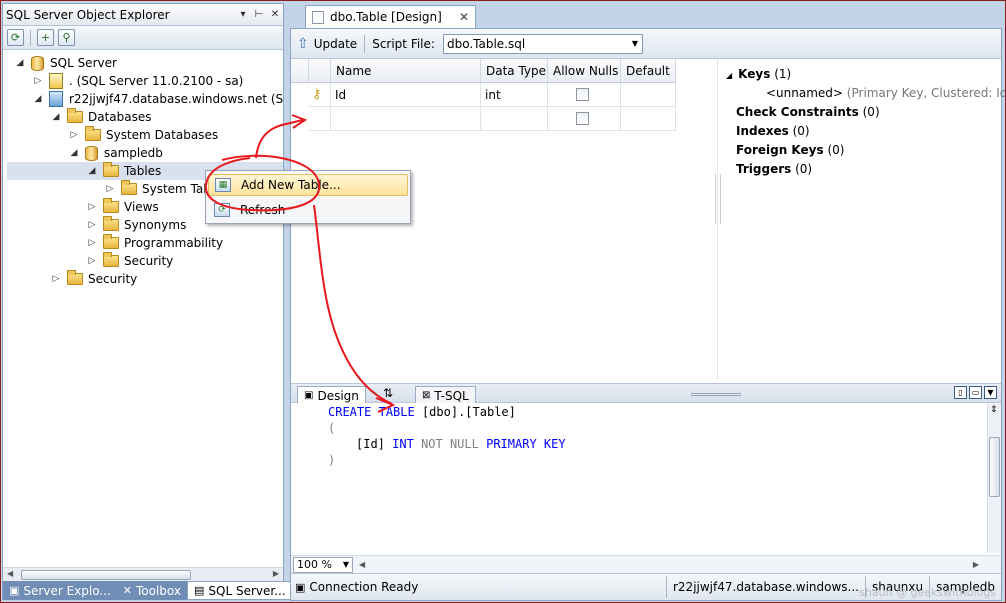 This screenshot has height=603, width=1006. Describe the element at coordinates (158, 189) in the screenshot. I see `tree-node-system-tables: ▷ System Tab` at that location.